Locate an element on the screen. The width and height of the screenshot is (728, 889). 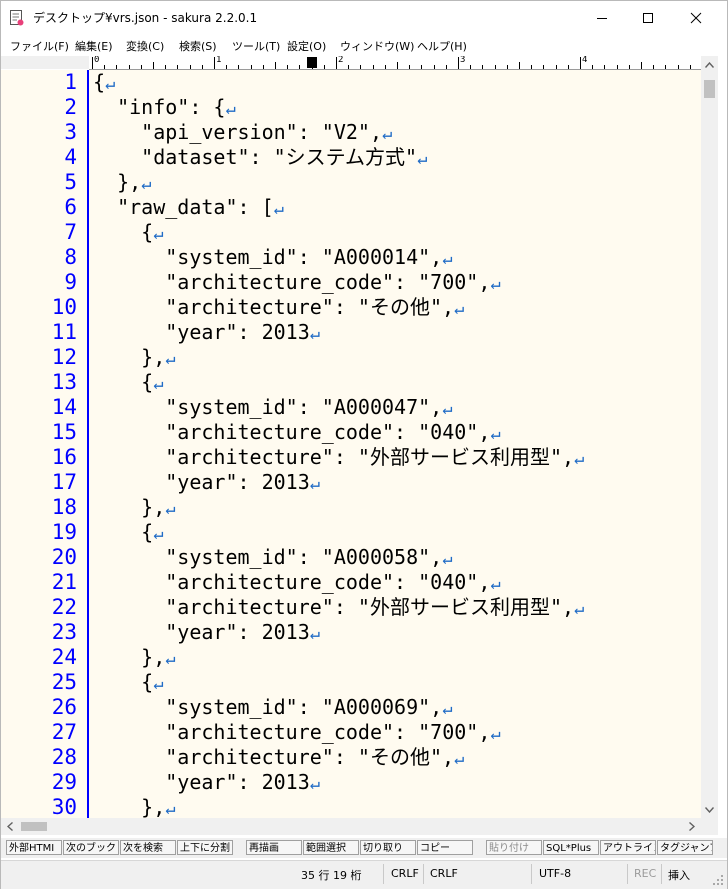
horizontal-scrollbar is located at coordinates (351, 826).